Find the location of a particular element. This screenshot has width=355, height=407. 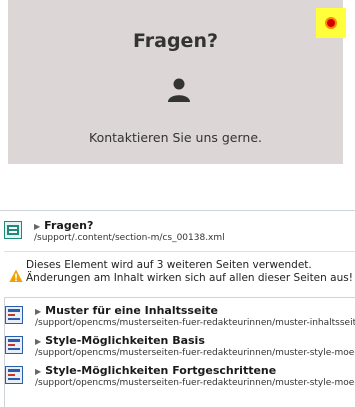

person-icon is located at coordinates (179, 90).